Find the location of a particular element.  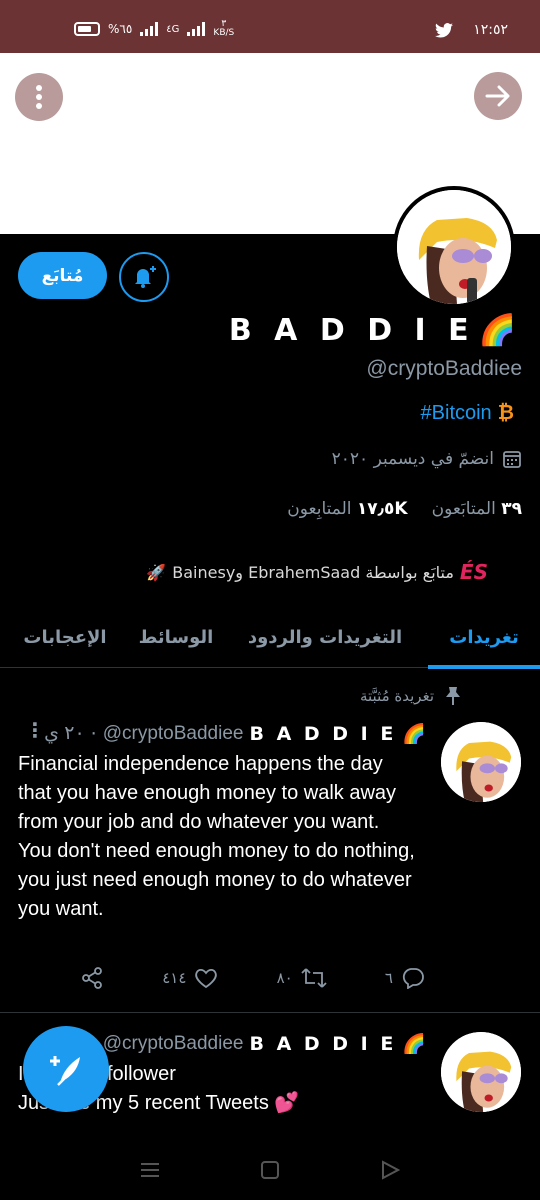

status-bar: %٦٥ ٤G ٣ KB/S ١٢:٥٢ is located at coordinates (270, 26).